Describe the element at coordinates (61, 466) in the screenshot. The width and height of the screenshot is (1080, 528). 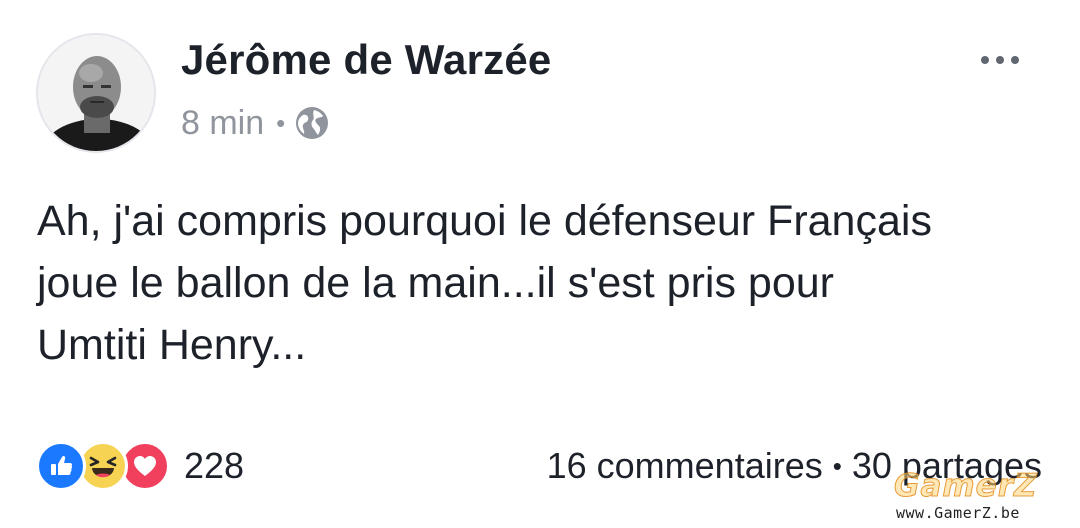
I see `like-icon` at that location.